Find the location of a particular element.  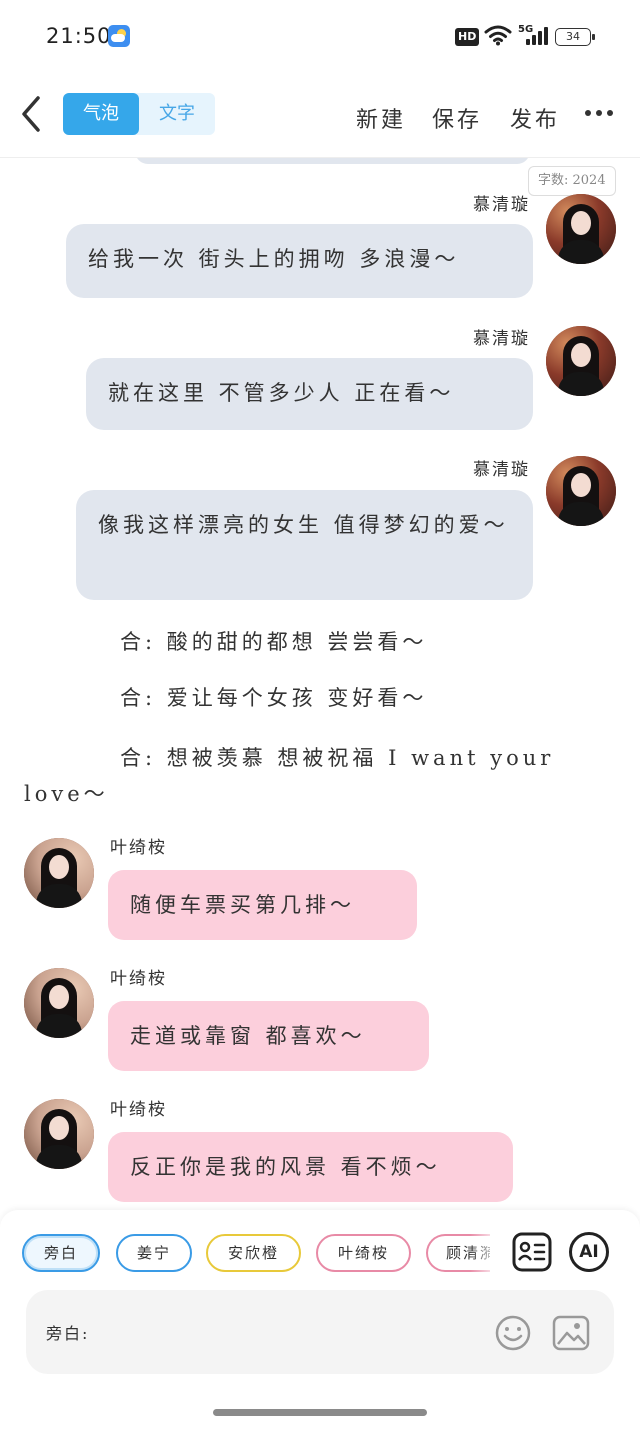

signal-icon is located at coordinates (535, 36).